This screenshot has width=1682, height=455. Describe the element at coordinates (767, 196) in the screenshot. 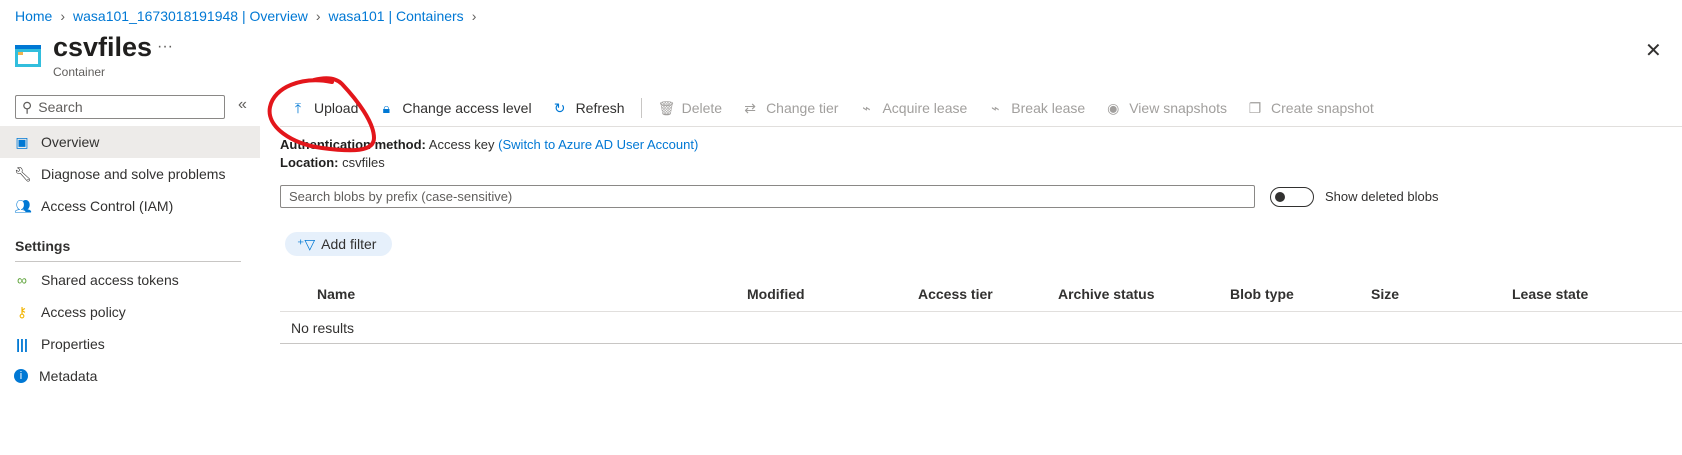

I see `blob-search-input: Search blobs by prefix (case-sensitive)` at that location.